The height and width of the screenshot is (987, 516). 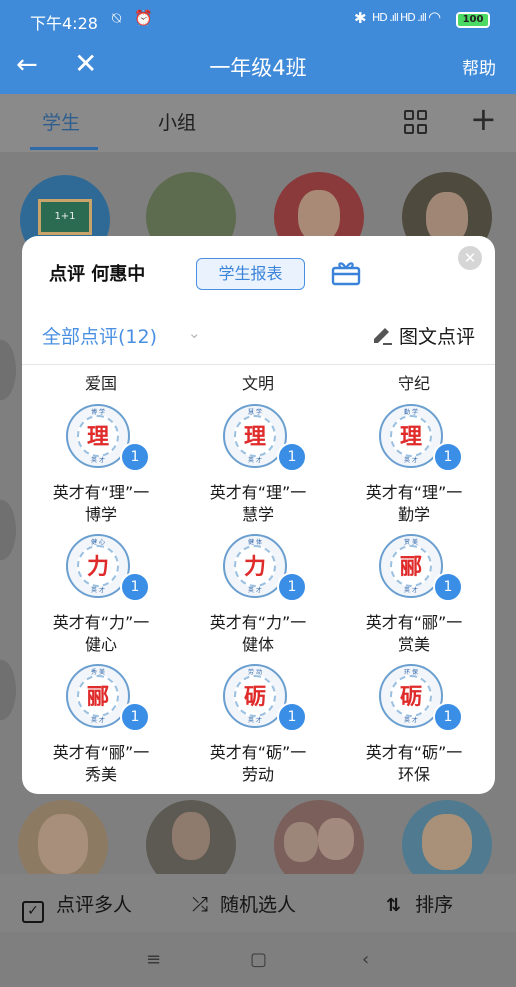 What do you see at coordinates (101, 752) in the screenshot?
I see `label-line1: 英才有“郦”一` at bounding box center [101, 752].